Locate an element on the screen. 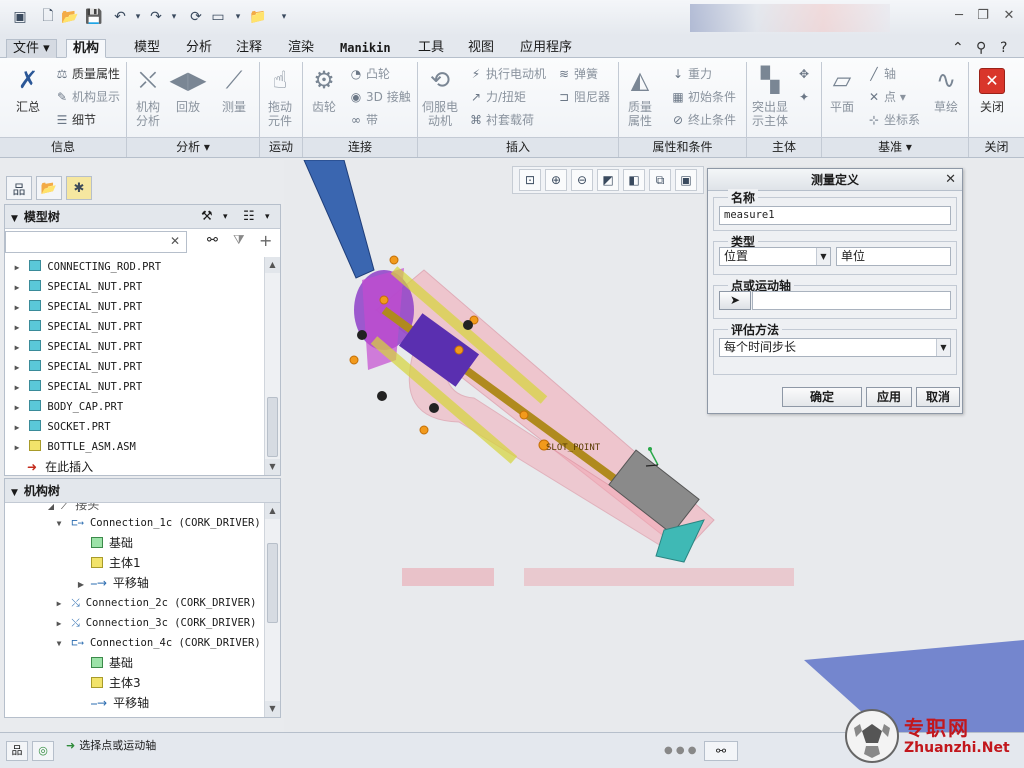  axis-button: ╱ 轴 is located at coordinates (881, 74).